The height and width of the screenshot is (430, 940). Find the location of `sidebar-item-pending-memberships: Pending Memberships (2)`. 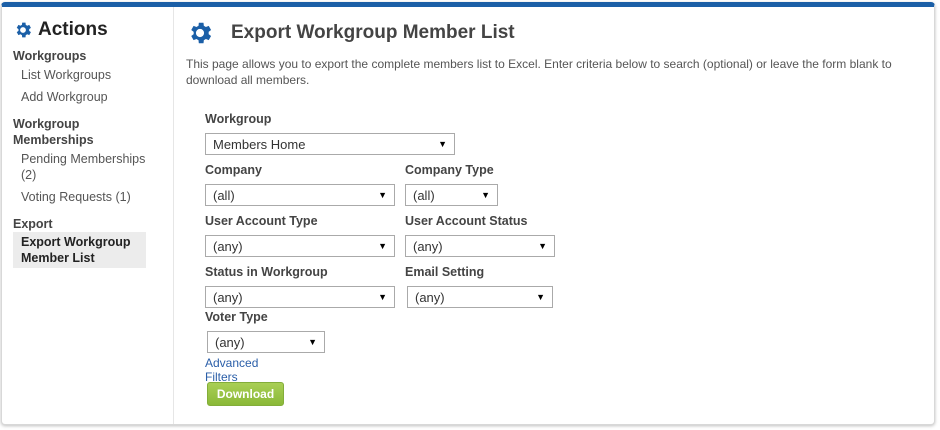

sidebar-item-pending-memberships: Pending Memberships (2) is located at coordinates (79, 167).